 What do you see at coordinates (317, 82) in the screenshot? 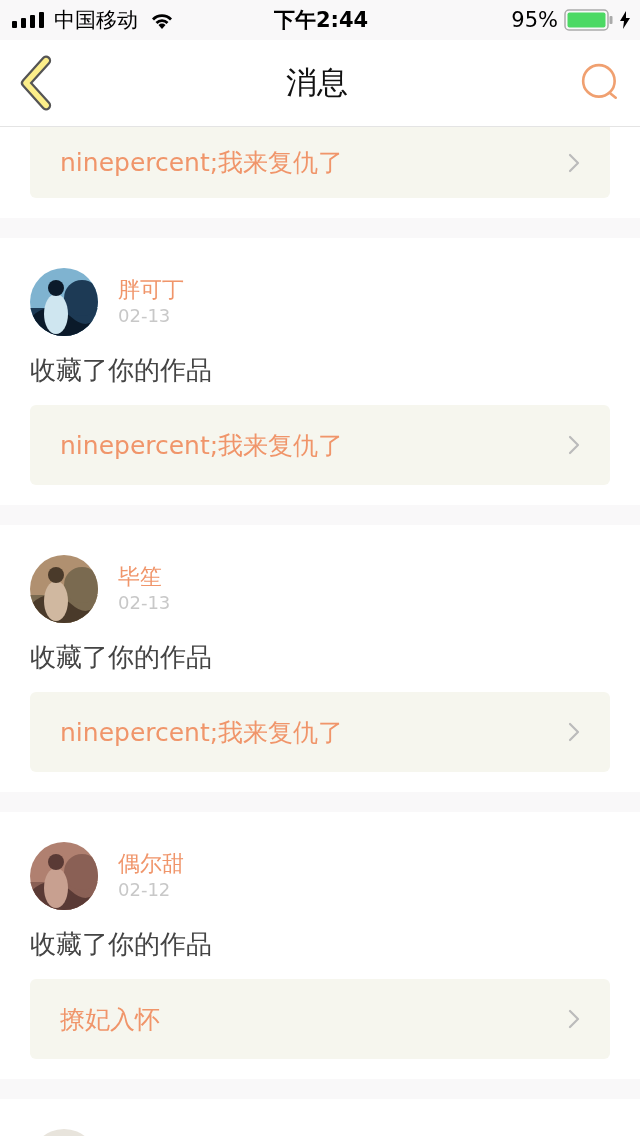
I see `page-title: 消息` at bounding box center [317, 82].